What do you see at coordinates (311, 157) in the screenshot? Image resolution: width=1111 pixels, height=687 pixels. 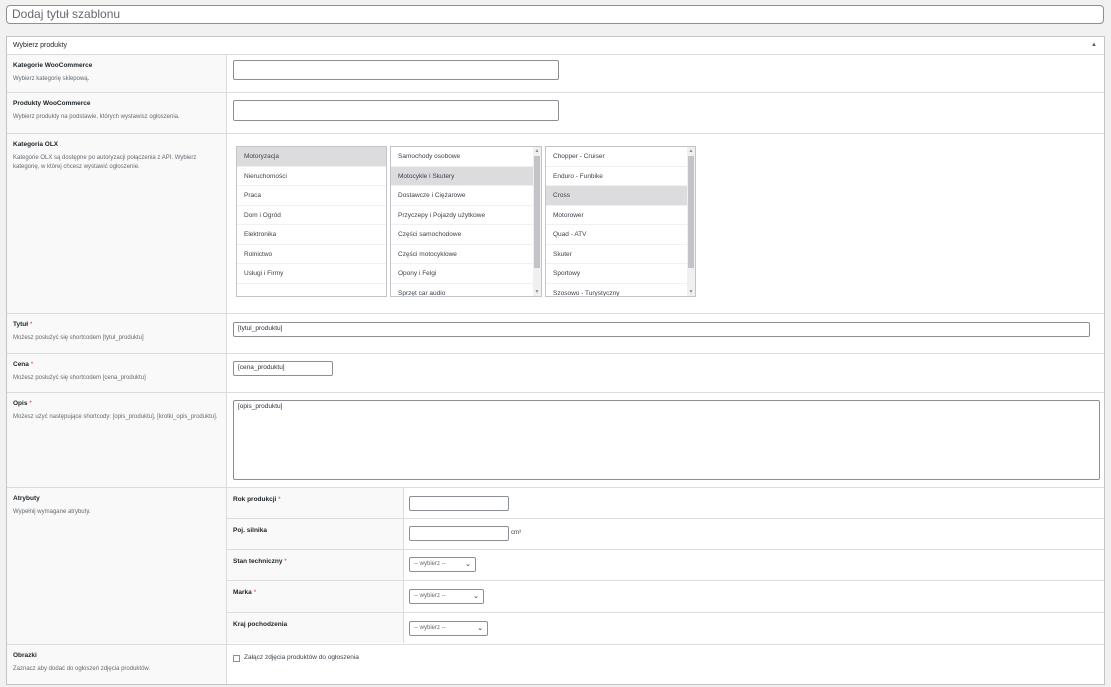 I see `list-item: Motoryzacja` at bounding box center [311, 157].